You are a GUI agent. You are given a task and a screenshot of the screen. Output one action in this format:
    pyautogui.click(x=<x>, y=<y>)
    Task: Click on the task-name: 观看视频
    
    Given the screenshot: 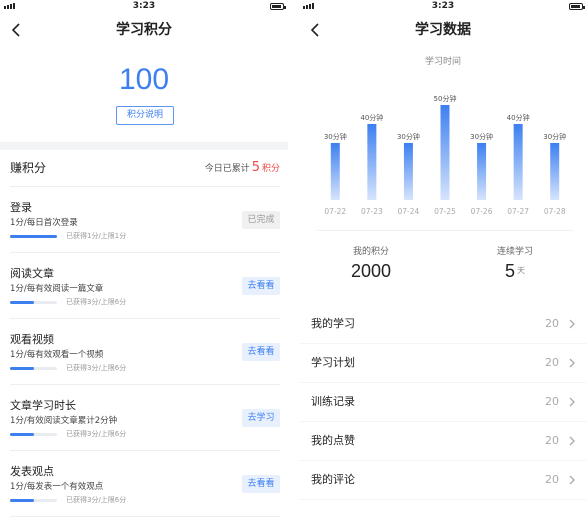 What is the action you would take?
    pyautogui.click(x=32, y=339)
    